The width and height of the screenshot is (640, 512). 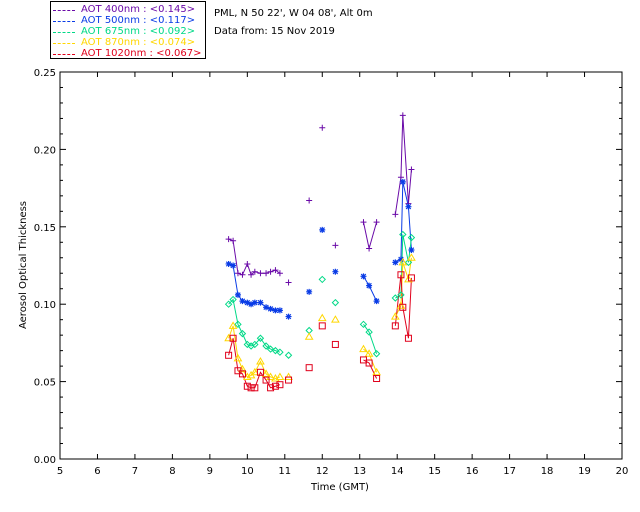 I want to click on y-axis-label: Aerosol Optical Thickness, so click(x=23, y=265).